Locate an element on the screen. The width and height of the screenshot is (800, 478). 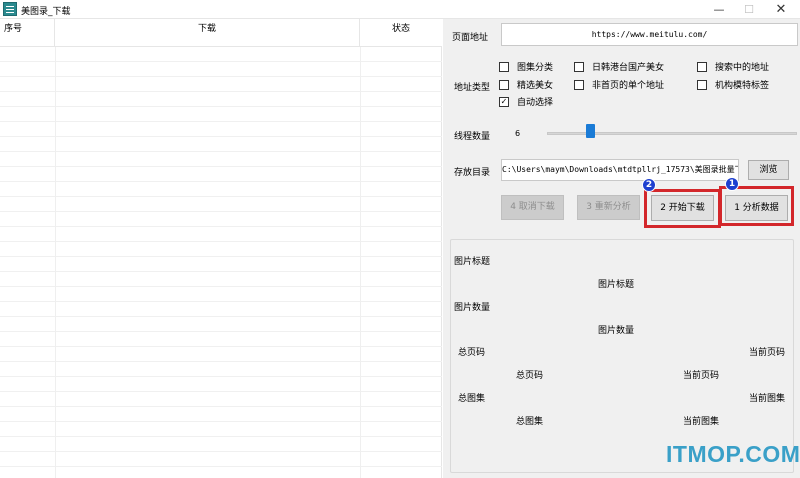
checkbox-search-address: 搜索中的地址 is located at coordinates (733, 68).